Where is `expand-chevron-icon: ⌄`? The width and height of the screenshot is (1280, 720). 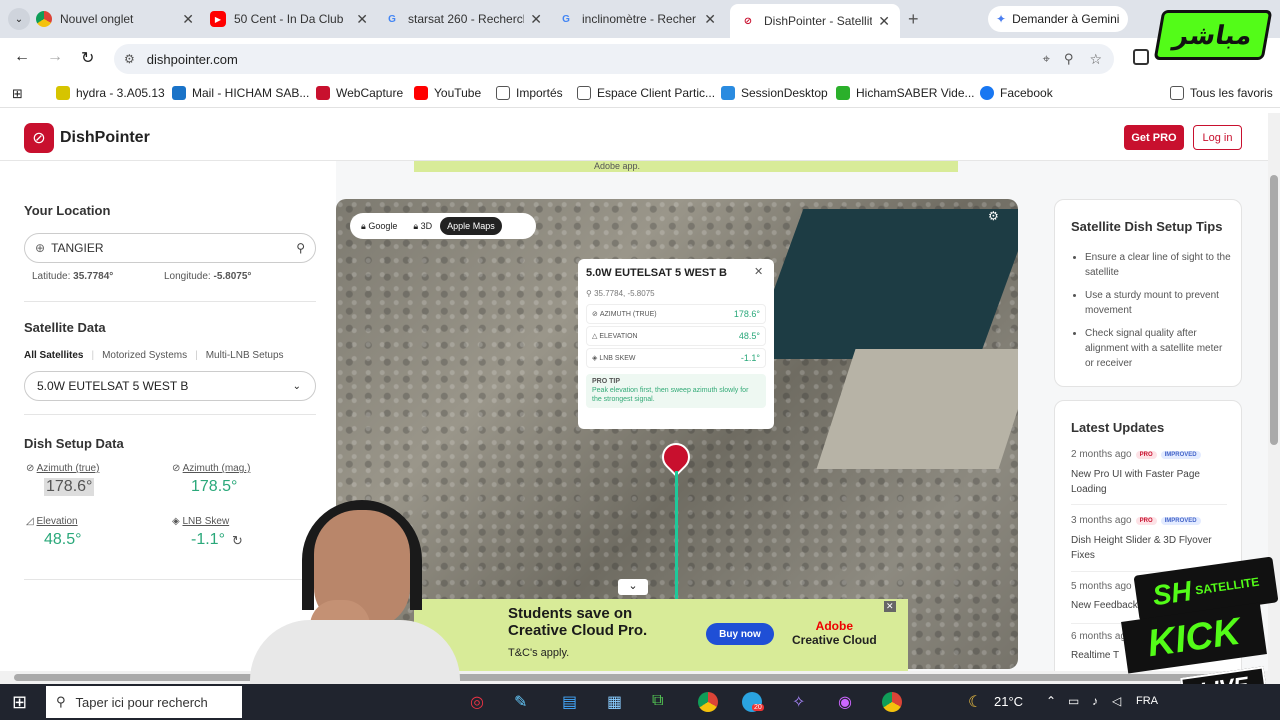 expand-chevron-icon: ⌄ is located at coordinates (633, 587).